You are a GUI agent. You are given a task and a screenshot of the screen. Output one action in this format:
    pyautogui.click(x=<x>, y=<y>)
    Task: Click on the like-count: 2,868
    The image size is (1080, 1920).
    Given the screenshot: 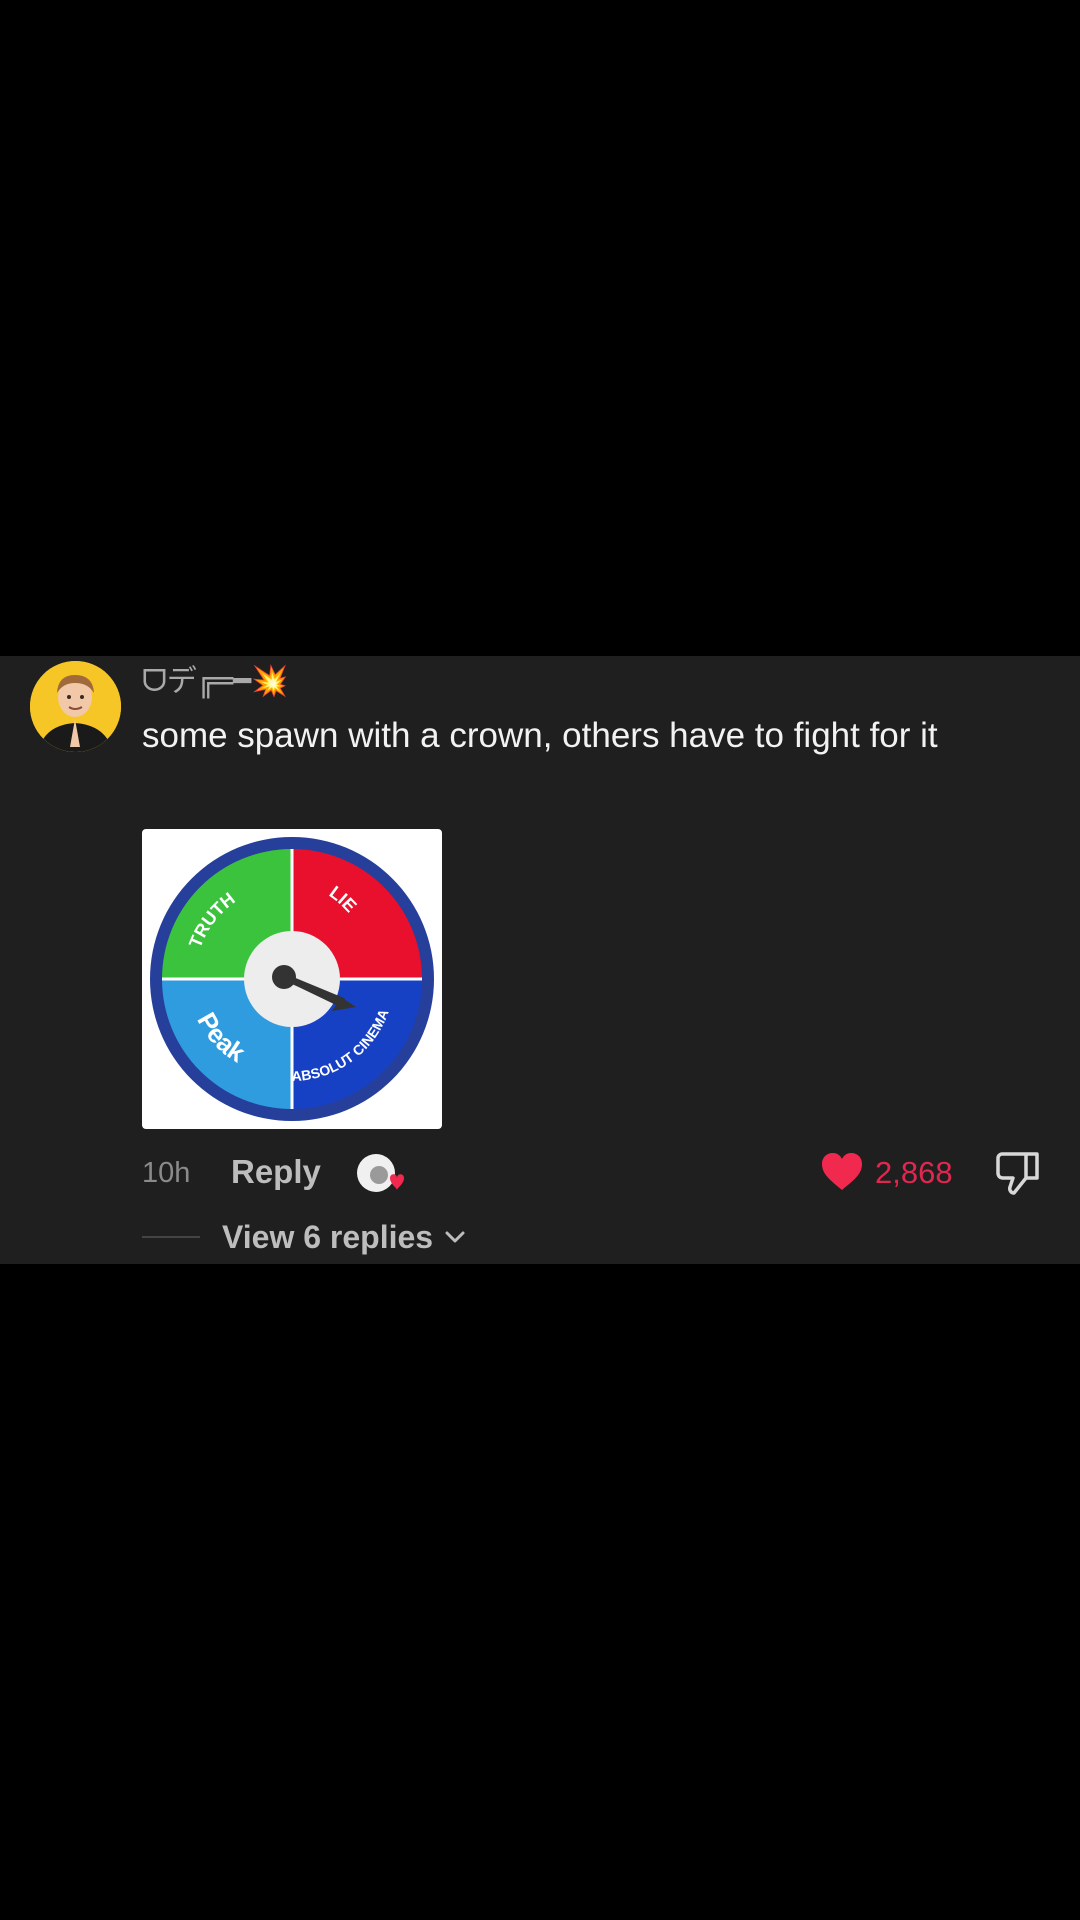 What is the action you would take?
    pyautogui.click(x=914, y=1172)
    